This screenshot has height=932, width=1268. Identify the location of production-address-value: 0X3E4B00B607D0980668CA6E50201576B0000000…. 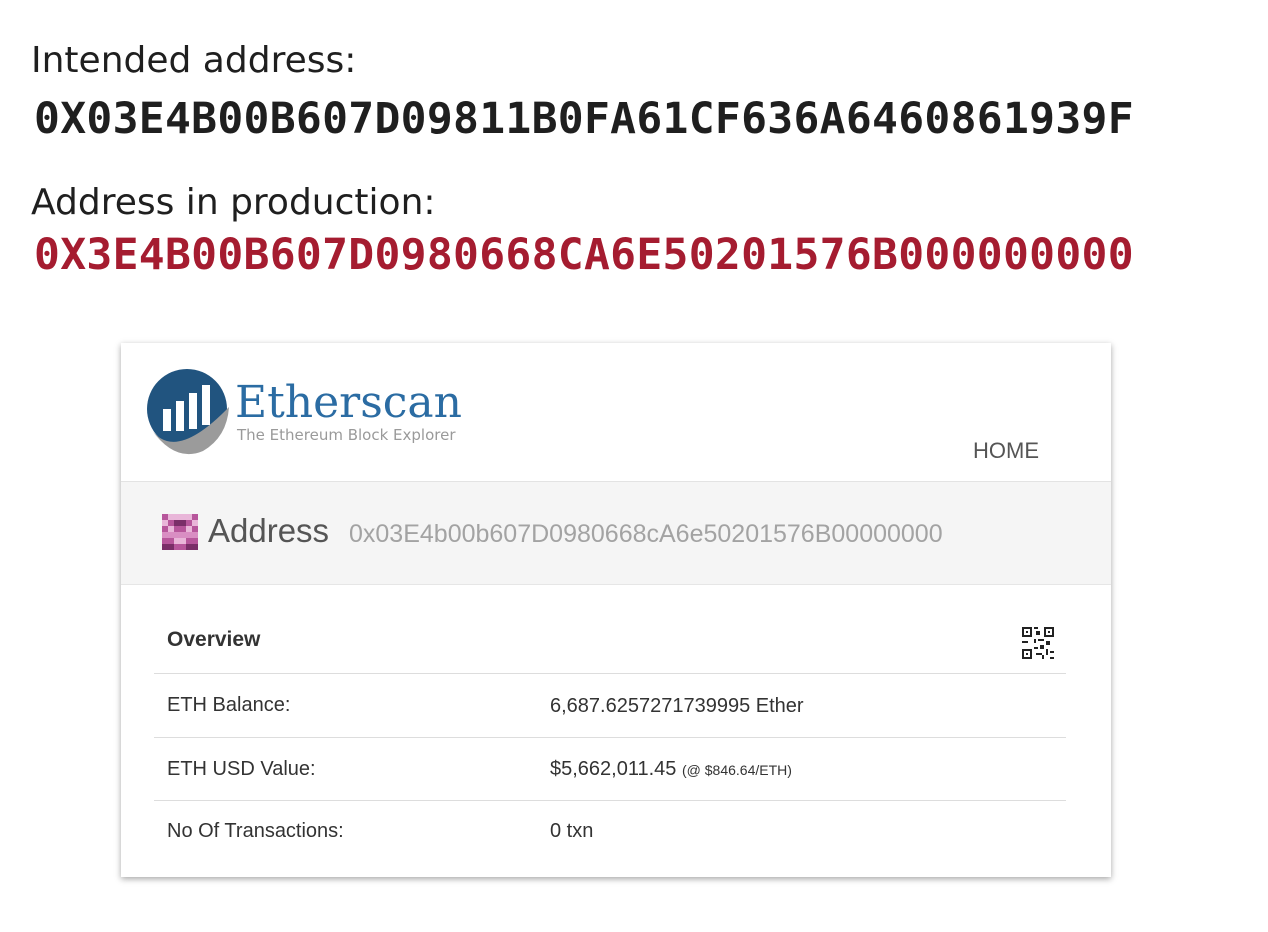
(584, 255).